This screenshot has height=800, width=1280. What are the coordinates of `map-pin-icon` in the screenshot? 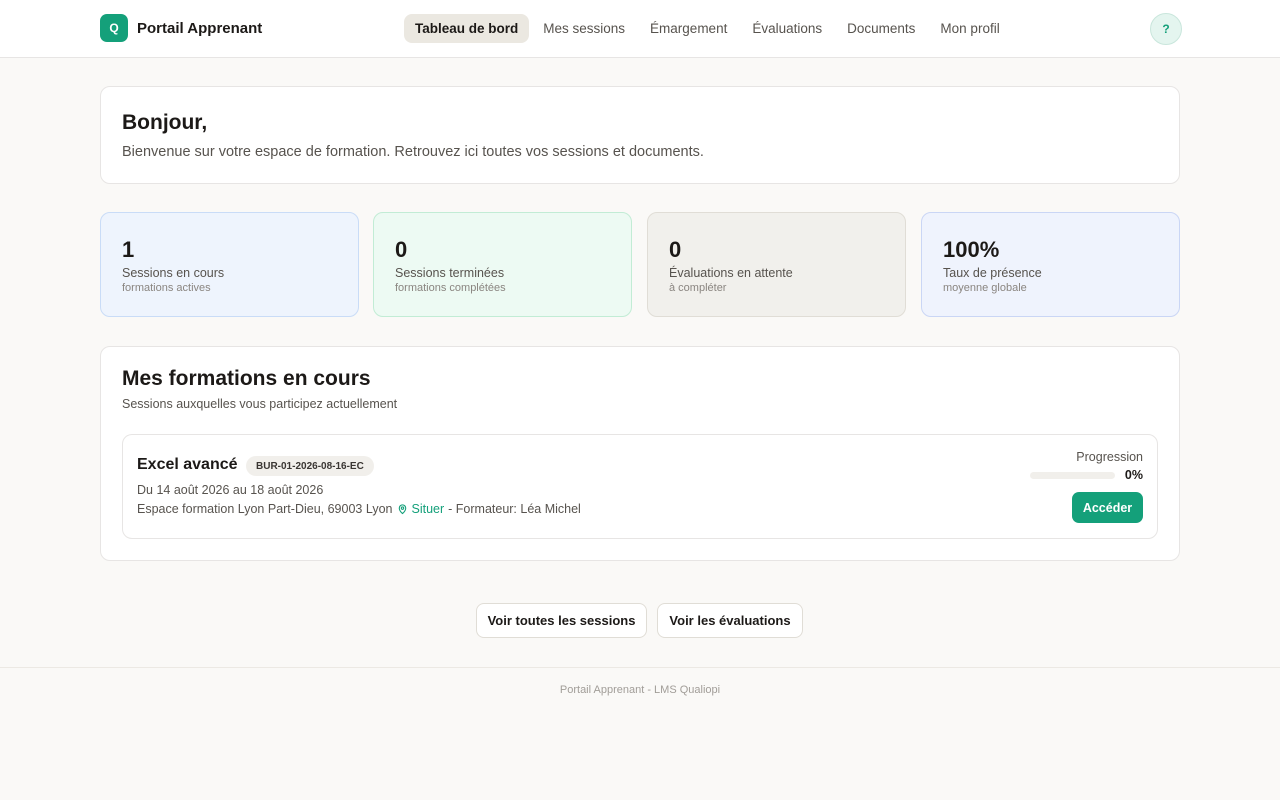 It's located at (403, 509).